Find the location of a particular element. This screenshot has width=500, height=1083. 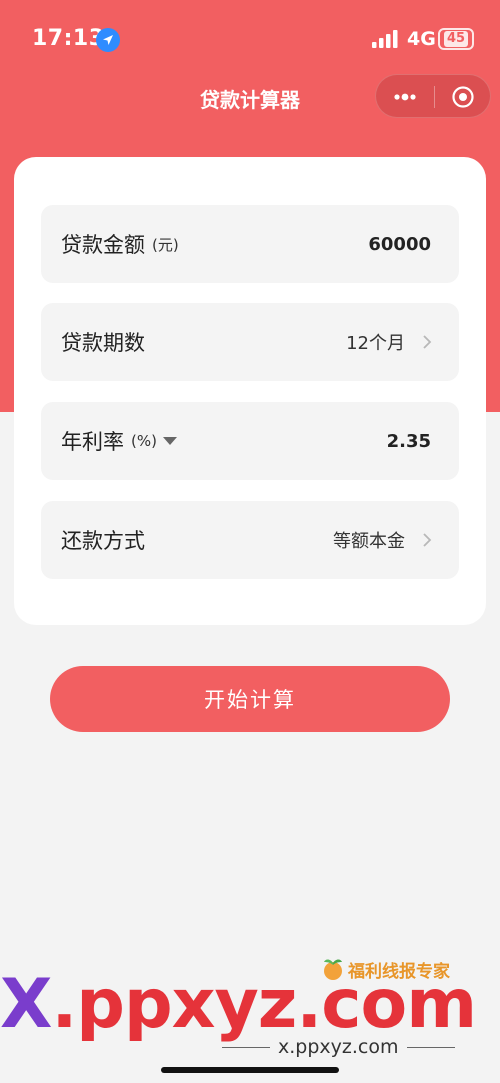

watermark-line-left is located at coordinates (246, 1047).